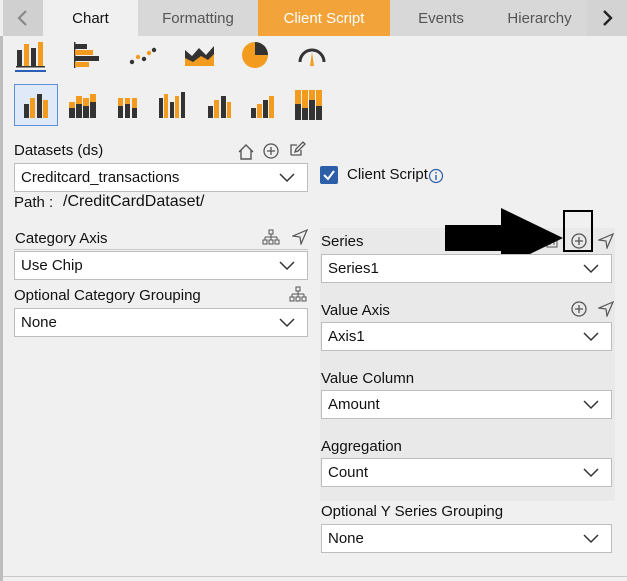  What do you see at coordinates (37, 105) in the screenshot?
I see `clustered-column-variant-icon` at bounding box center [37, 105].